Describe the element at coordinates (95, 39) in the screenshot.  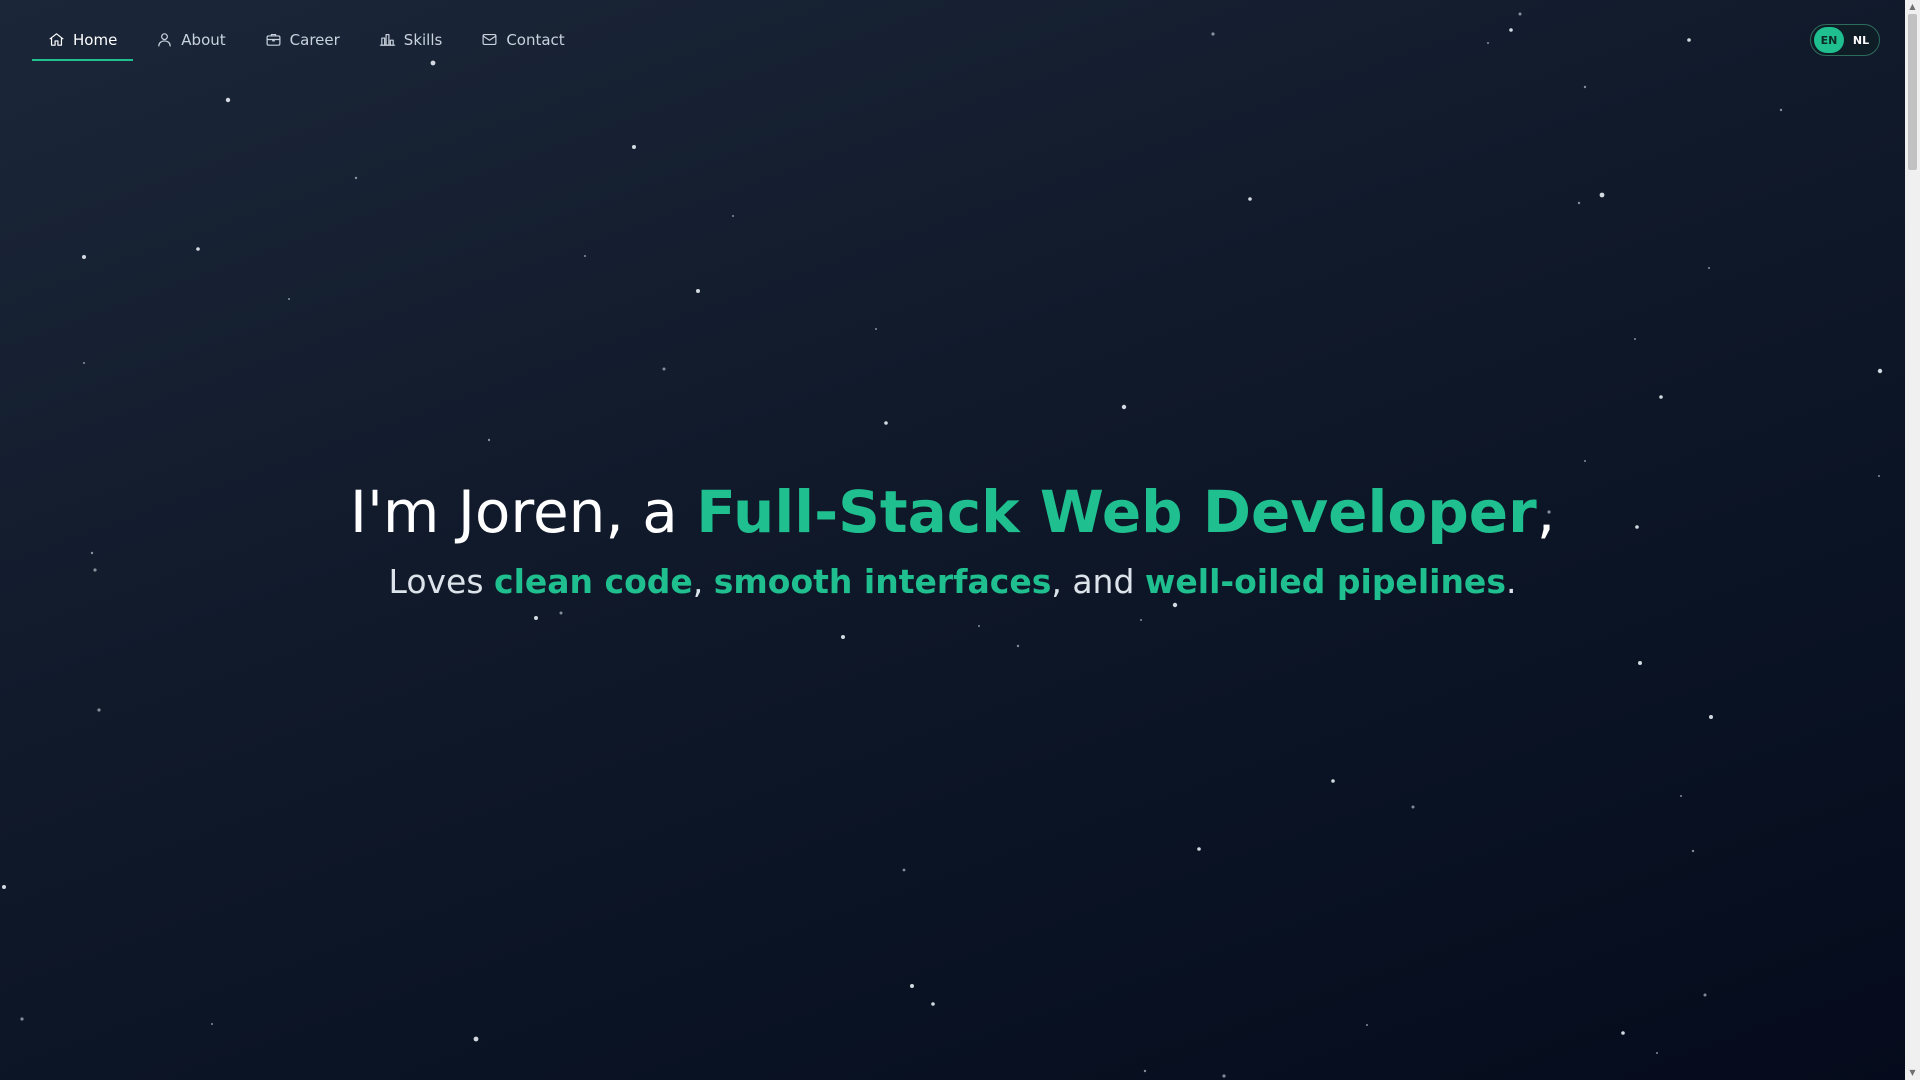
I see `nav-item-label: Home` at that location.